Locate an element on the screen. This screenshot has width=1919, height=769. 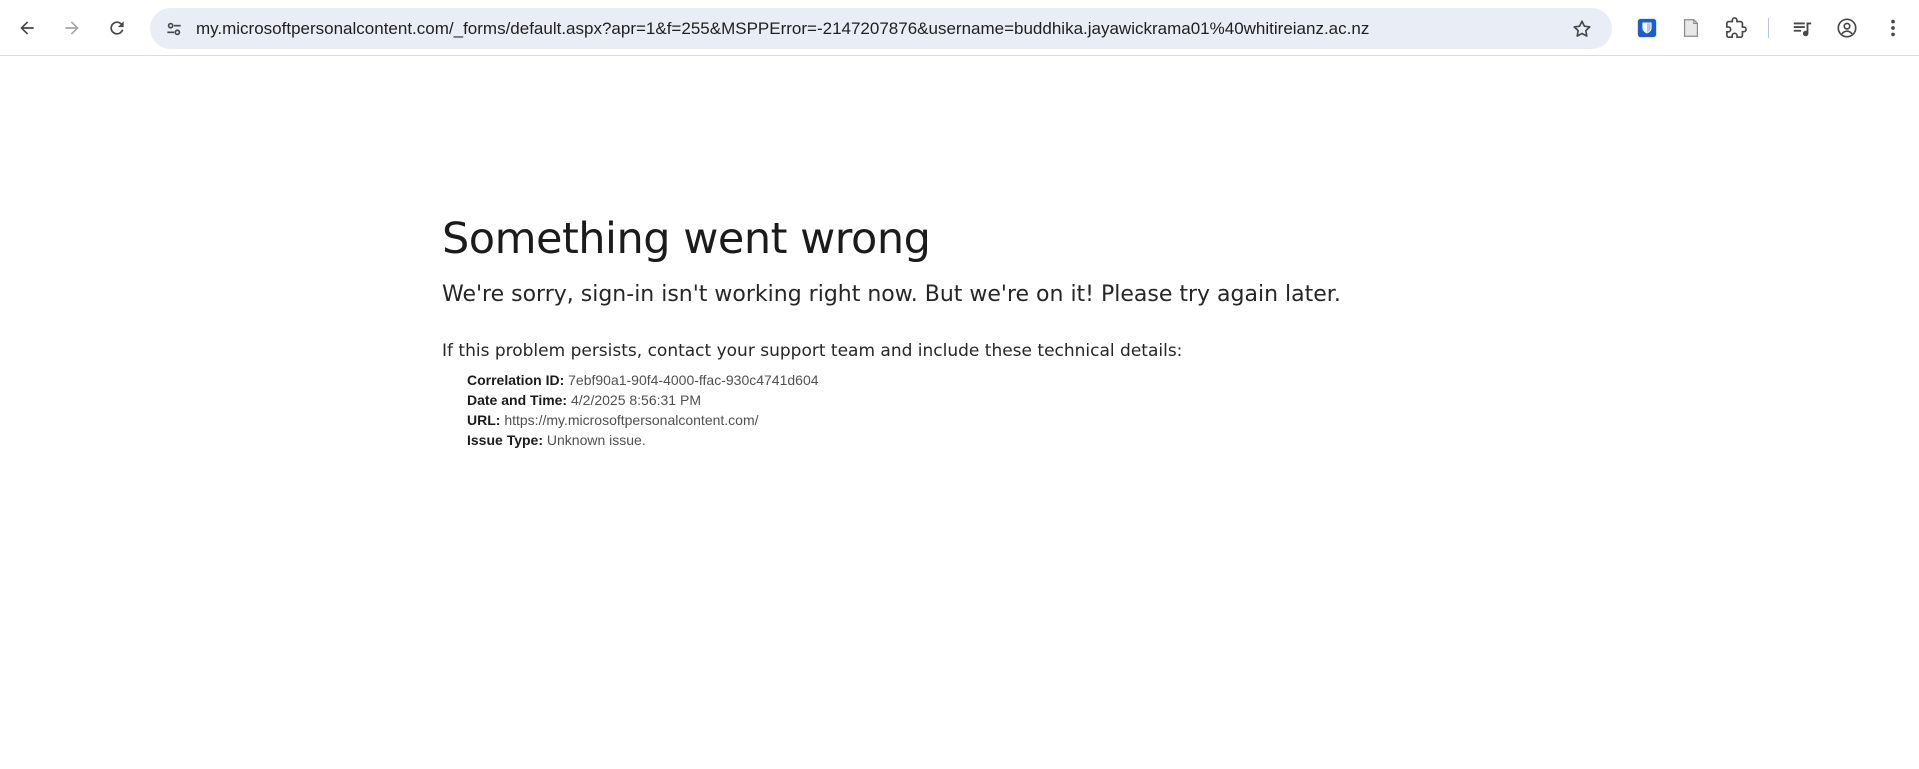
extension-bitwarden-button is located at coordinates (1647, 28).